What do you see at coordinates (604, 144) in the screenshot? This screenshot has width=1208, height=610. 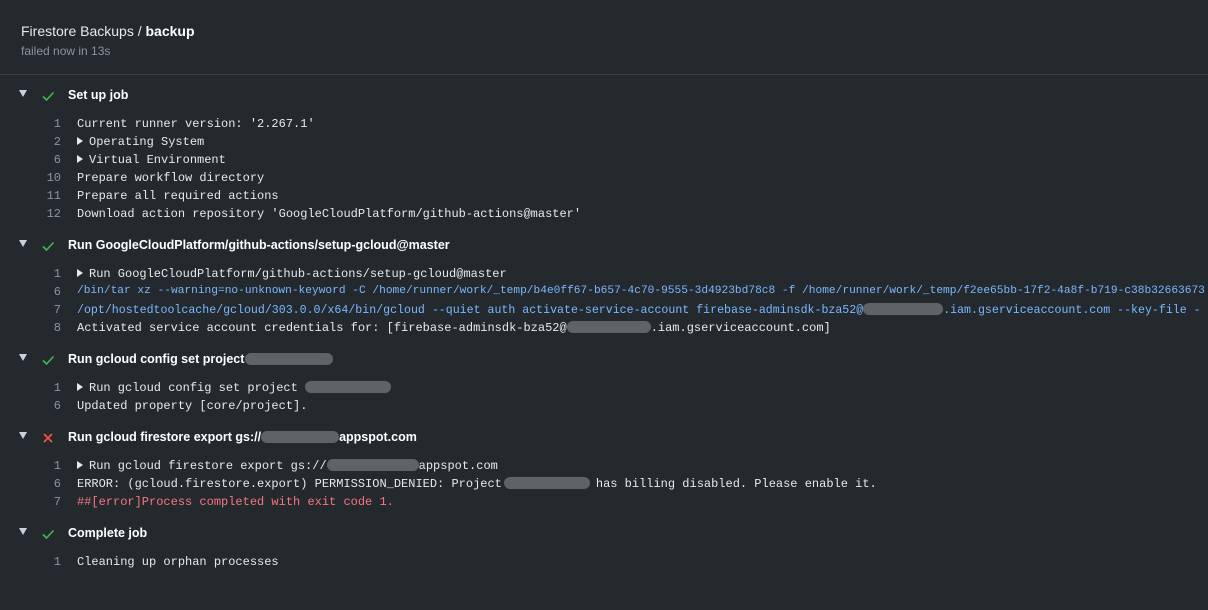 I see `log-line: 2 Operating System` at bounding box center [604, 144].